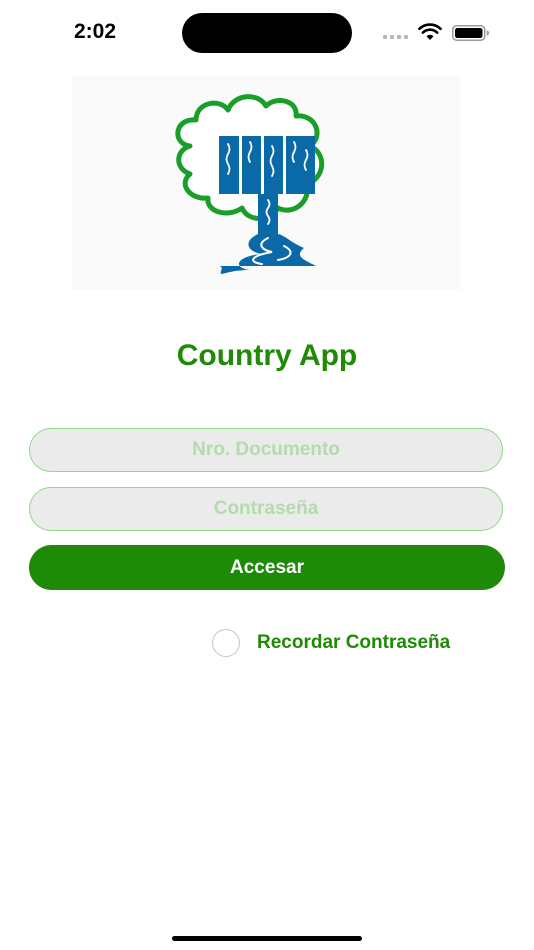 The height and width of the screenshot is (950, 534). I want to click on wifi-icon, so click(430, 31).